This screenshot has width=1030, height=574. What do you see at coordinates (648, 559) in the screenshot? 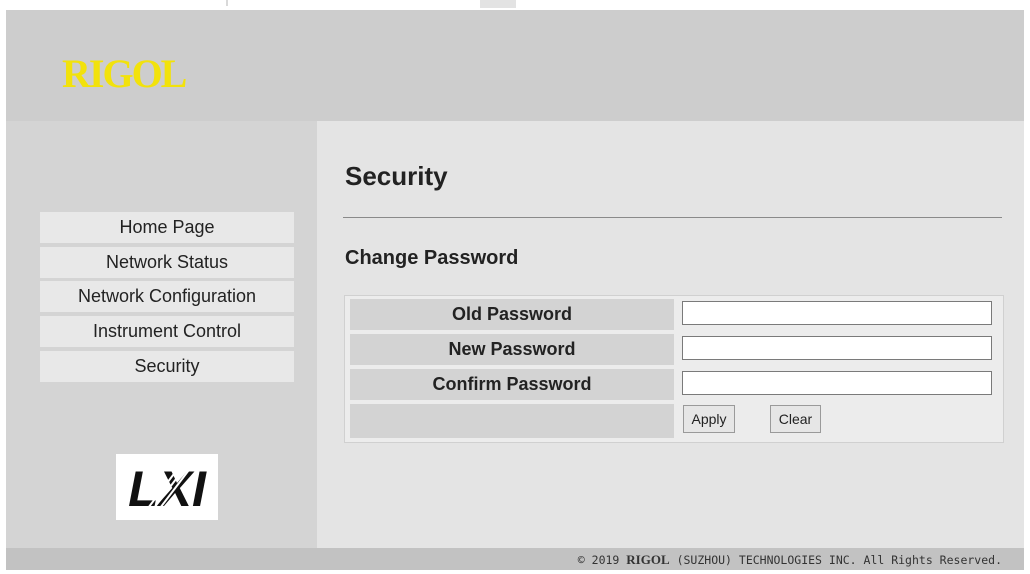
I see `copyright-brand: RIGOL` at bounding box center [648, 559].